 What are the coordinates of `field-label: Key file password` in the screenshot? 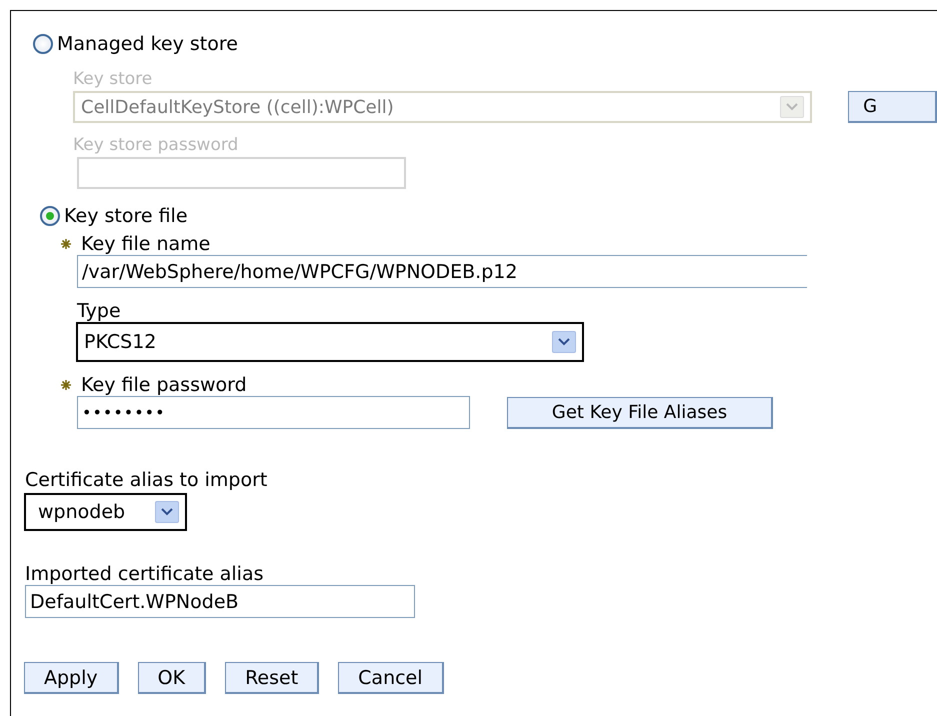 It's located at (164, 385).